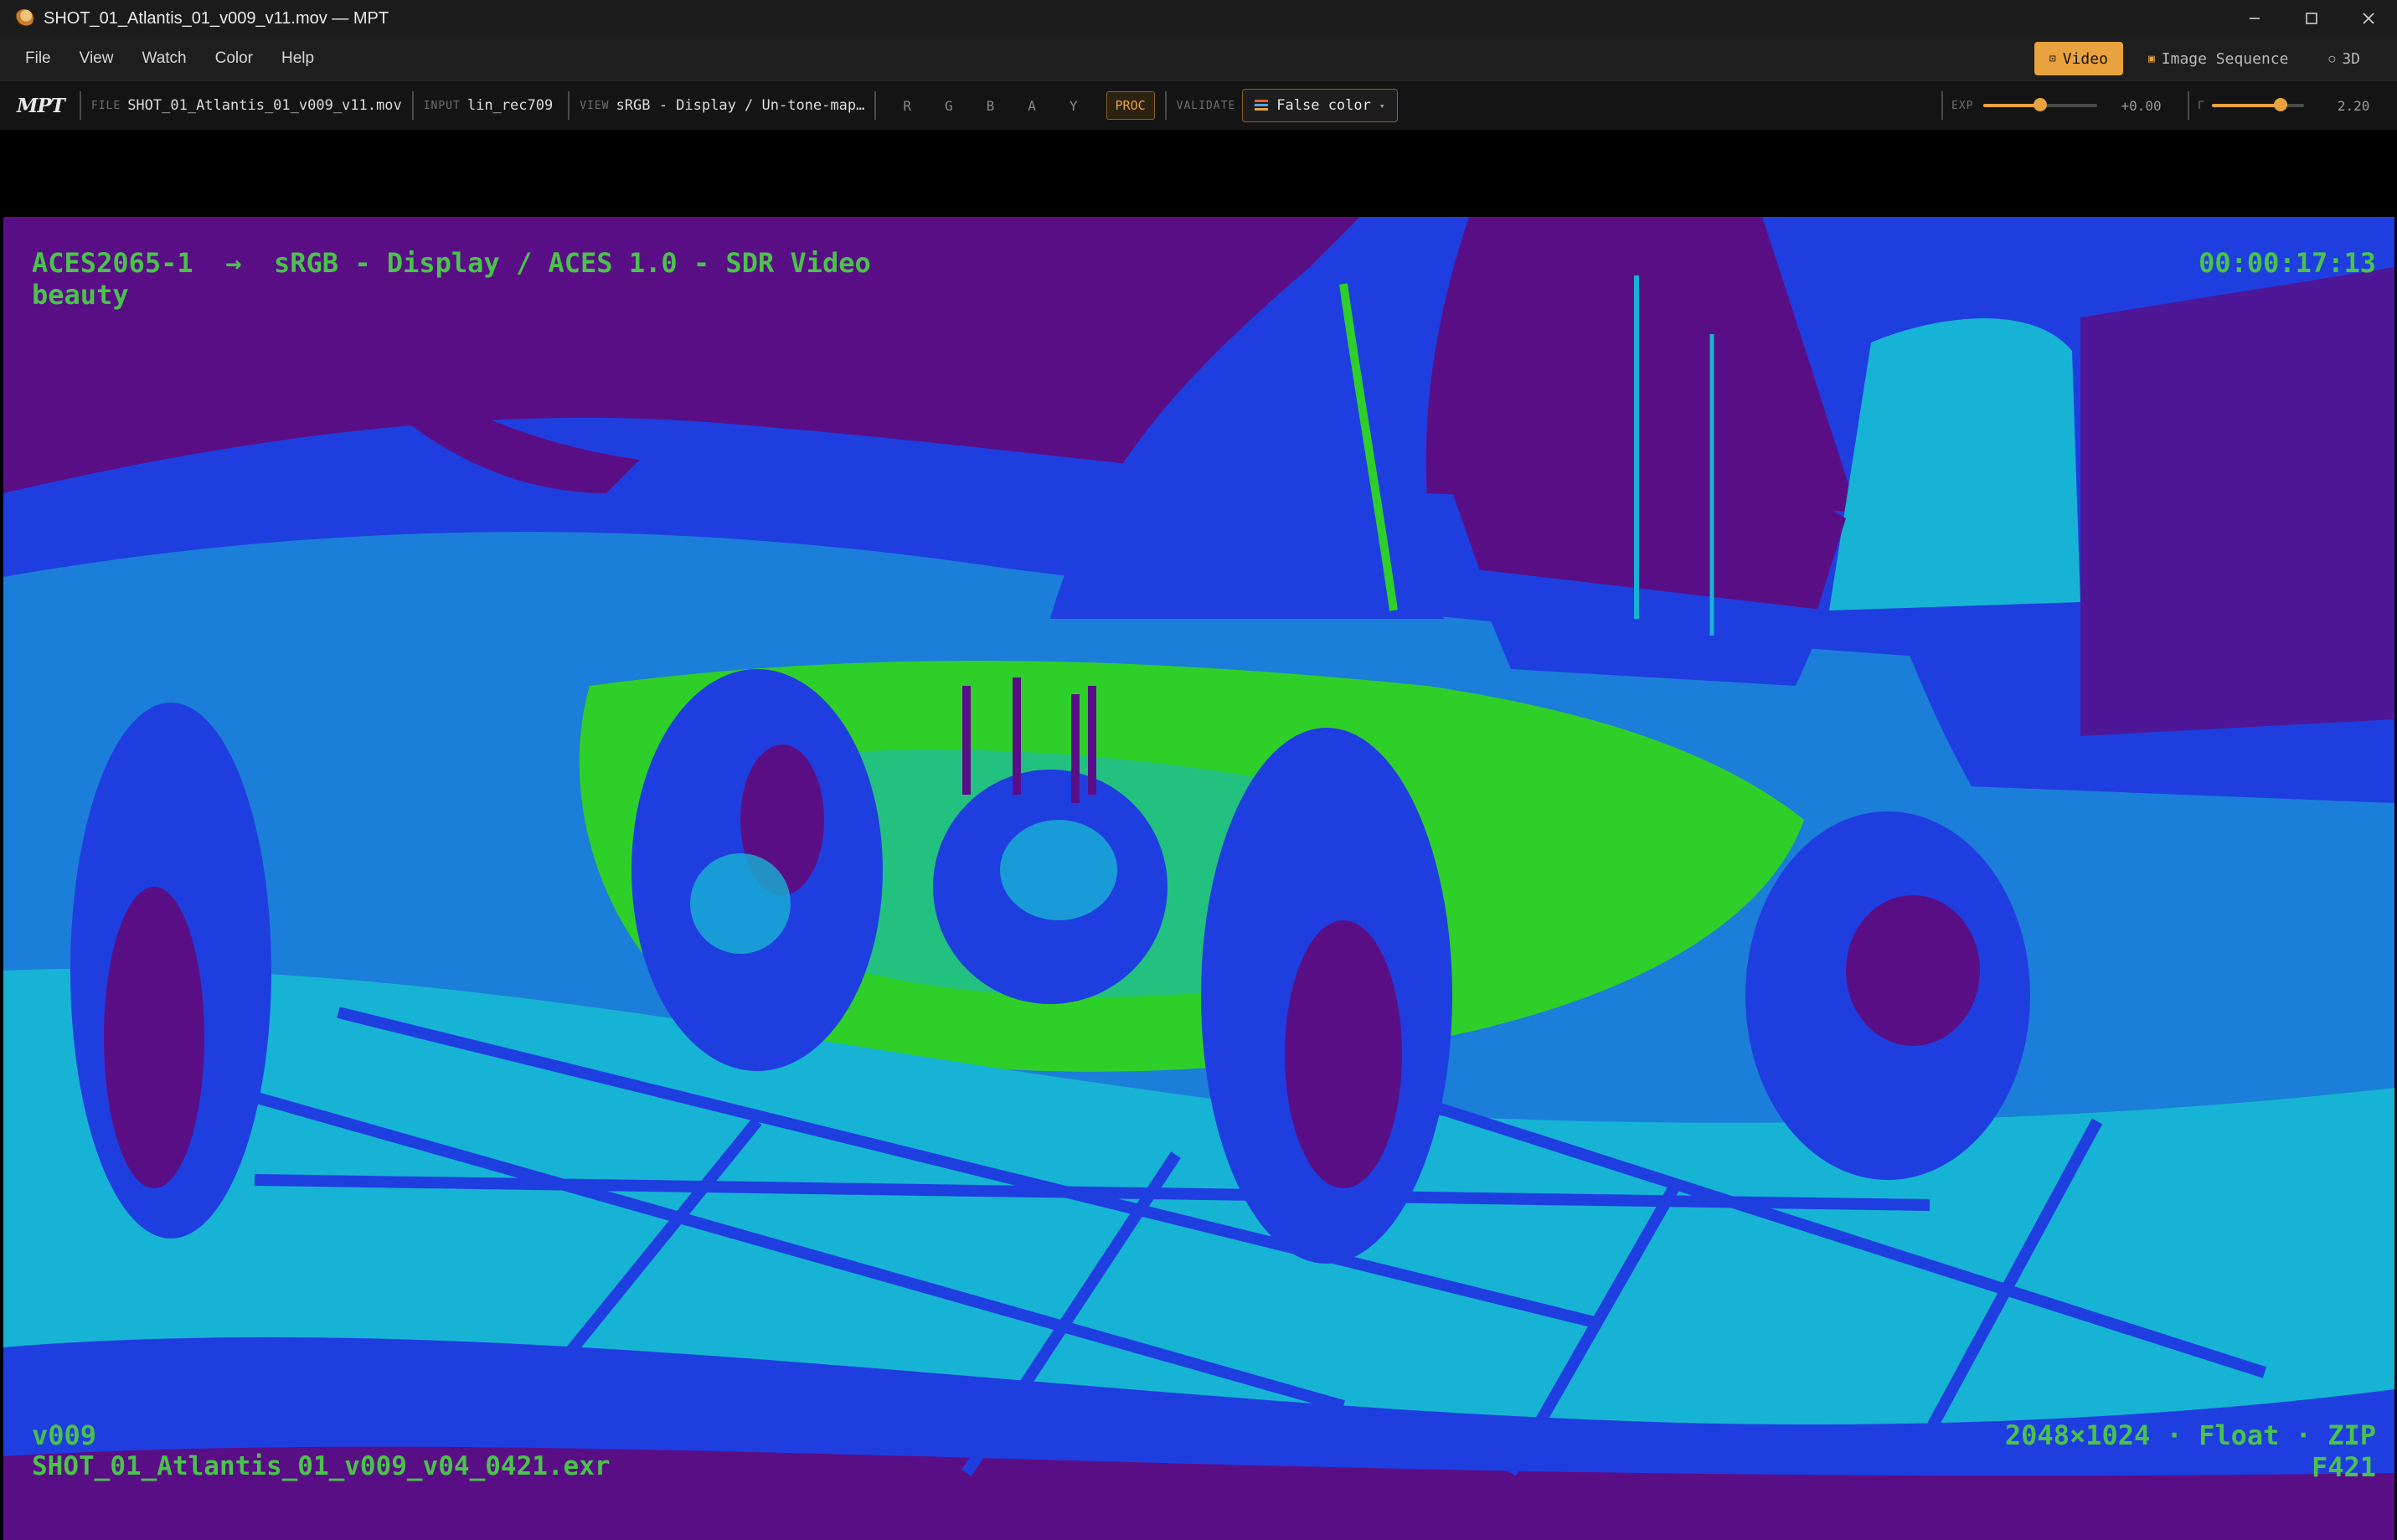 Image resolution: width=2397 pixels, height=1540 pixels. What do you see at coordinates (163, 58) in the screenshot?
I see `menu-watch: Watch` at bounding box center [163, 58].